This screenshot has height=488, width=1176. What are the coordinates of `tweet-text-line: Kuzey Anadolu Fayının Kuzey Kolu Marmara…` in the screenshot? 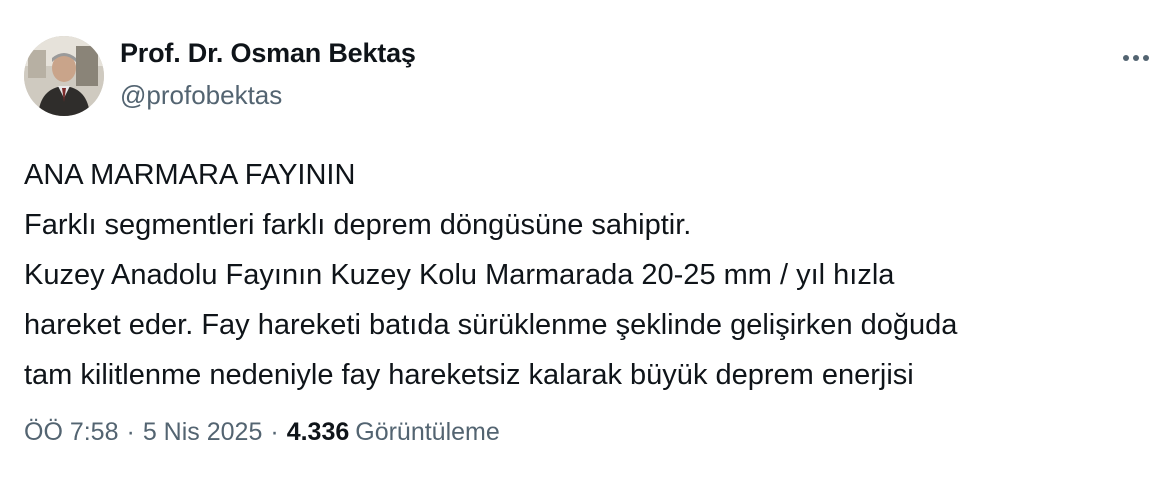 It's located at (459, 275).